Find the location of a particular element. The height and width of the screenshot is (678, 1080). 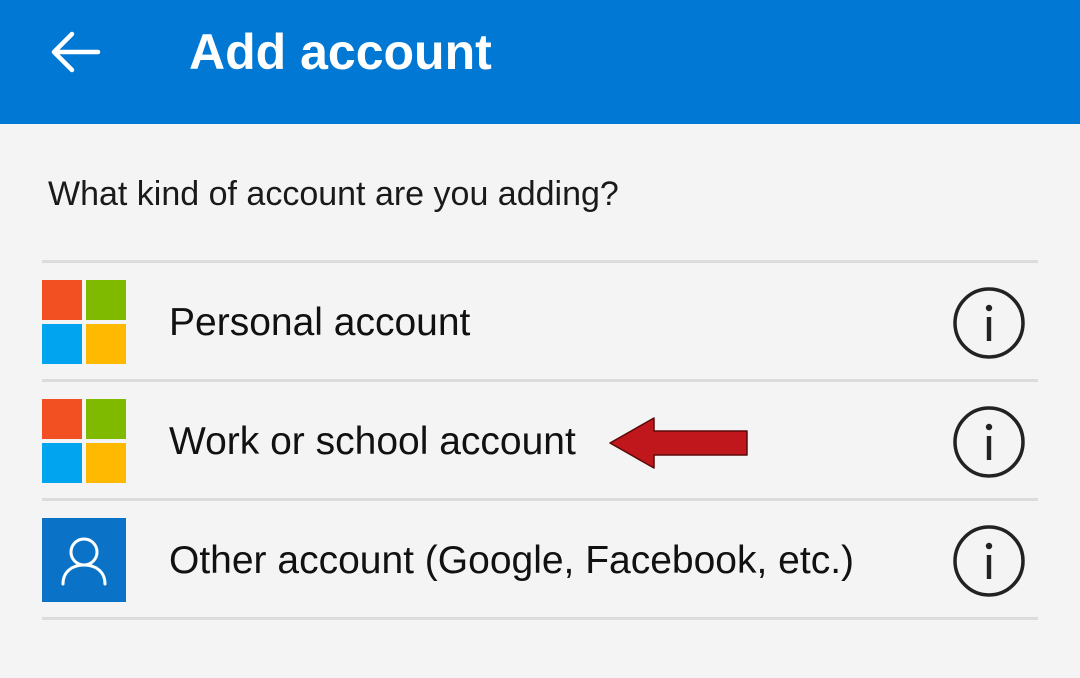

arrow-left-icon is located at coordinates (76, 52).